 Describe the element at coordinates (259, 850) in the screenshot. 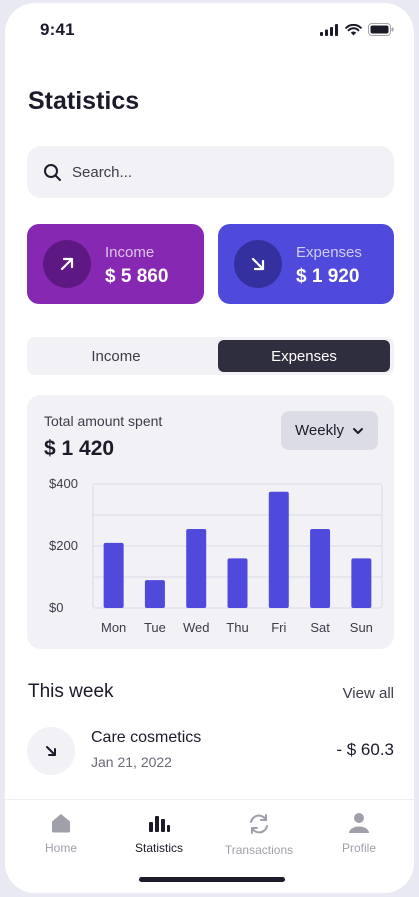

I see `tab-transactions-label: Transactions` at that location.